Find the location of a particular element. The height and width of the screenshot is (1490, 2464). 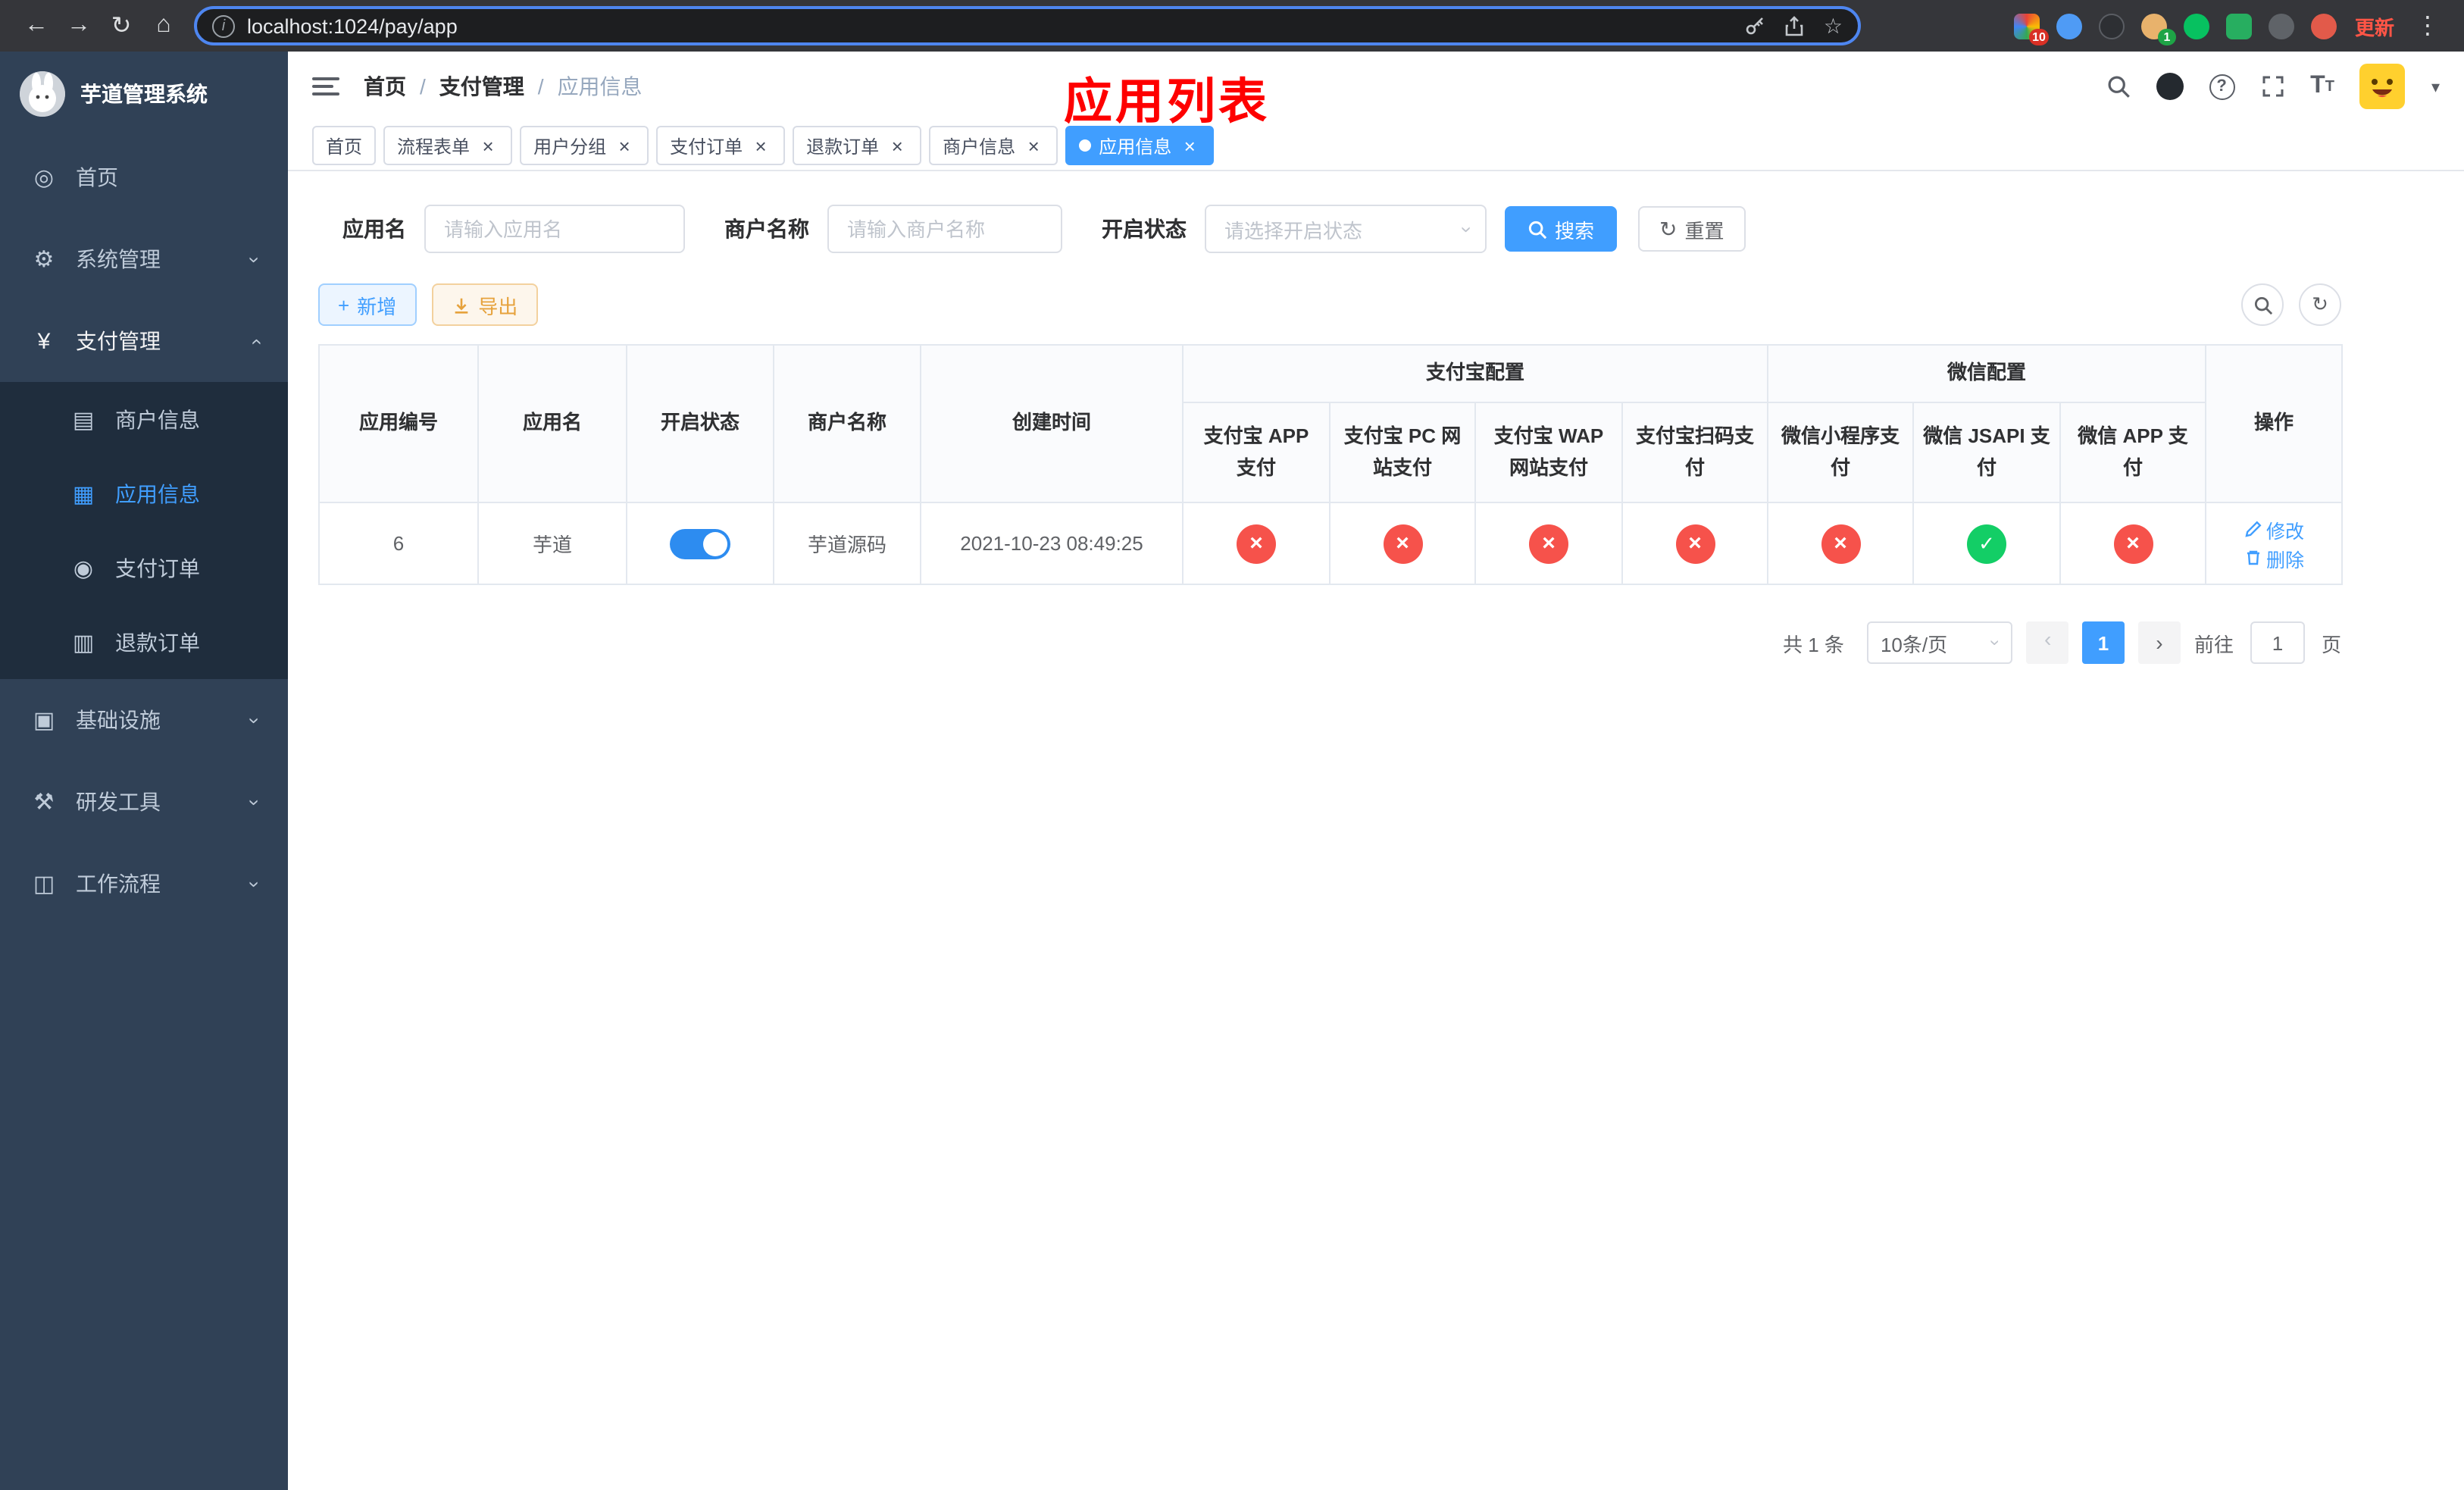

goto-page-input is located at coordinates (2277, 642).